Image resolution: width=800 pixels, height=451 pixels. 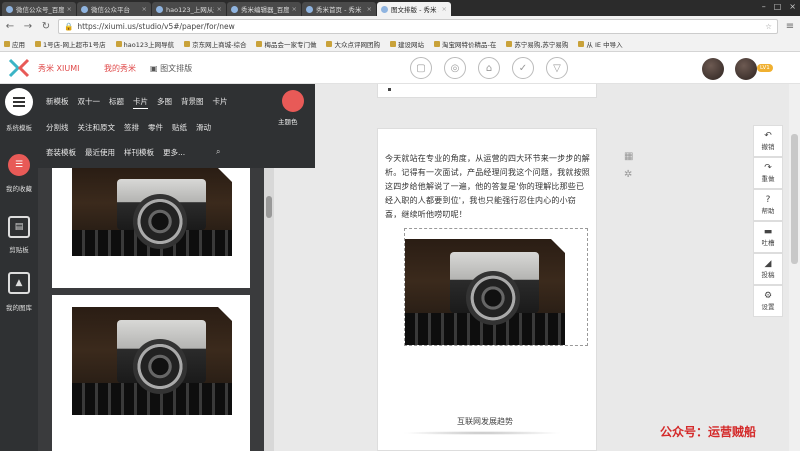 I want to click on sidebar-item-clipboard: 剪贴板, so click(x=19, y=249).